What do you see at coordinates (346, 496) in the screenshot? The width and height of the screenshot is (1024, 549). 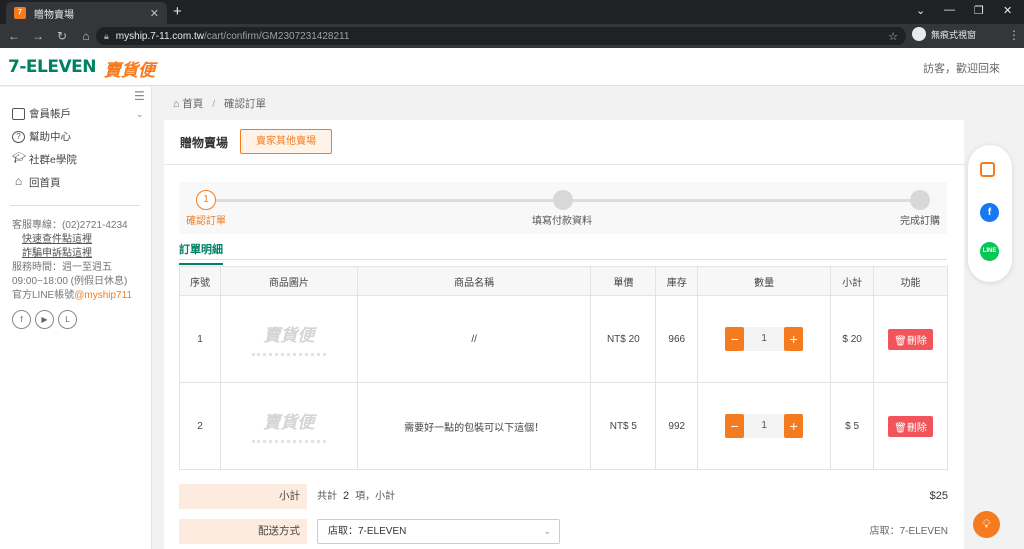 I see `item-count: 2` at bounding box center [346, 496].